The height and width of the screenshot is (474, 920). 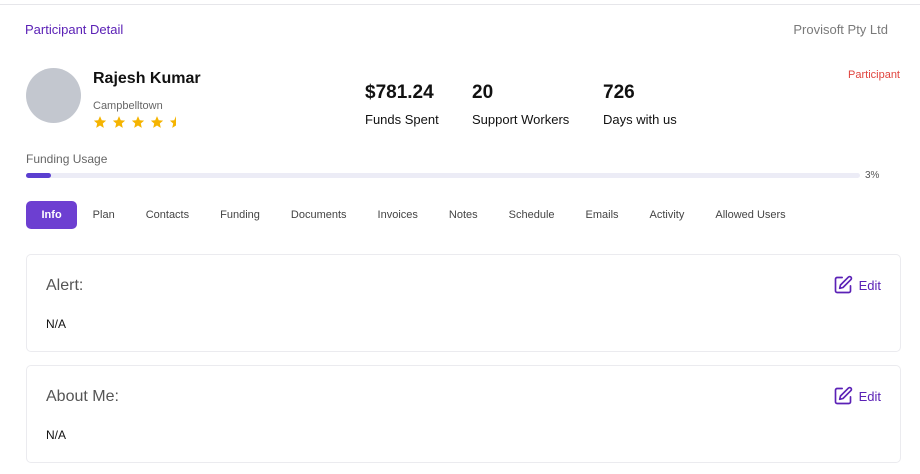 I want to click on tab-invoices: Invoices, so click(x=397, y=215).